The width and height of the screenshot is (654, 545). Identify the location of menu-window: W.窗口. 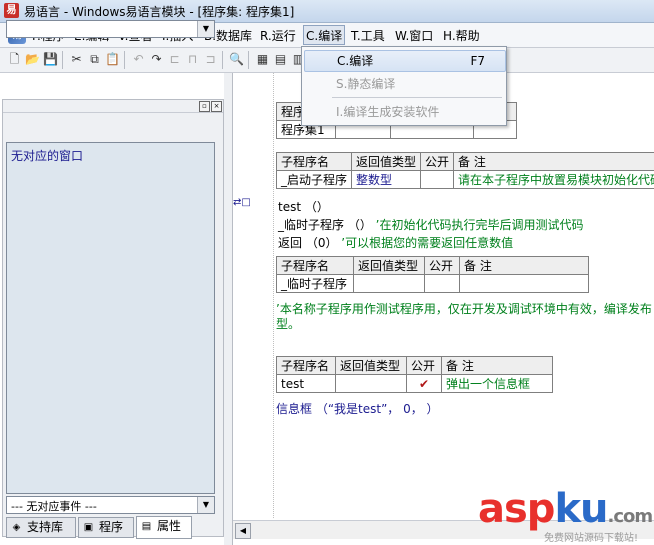
(414, 35).